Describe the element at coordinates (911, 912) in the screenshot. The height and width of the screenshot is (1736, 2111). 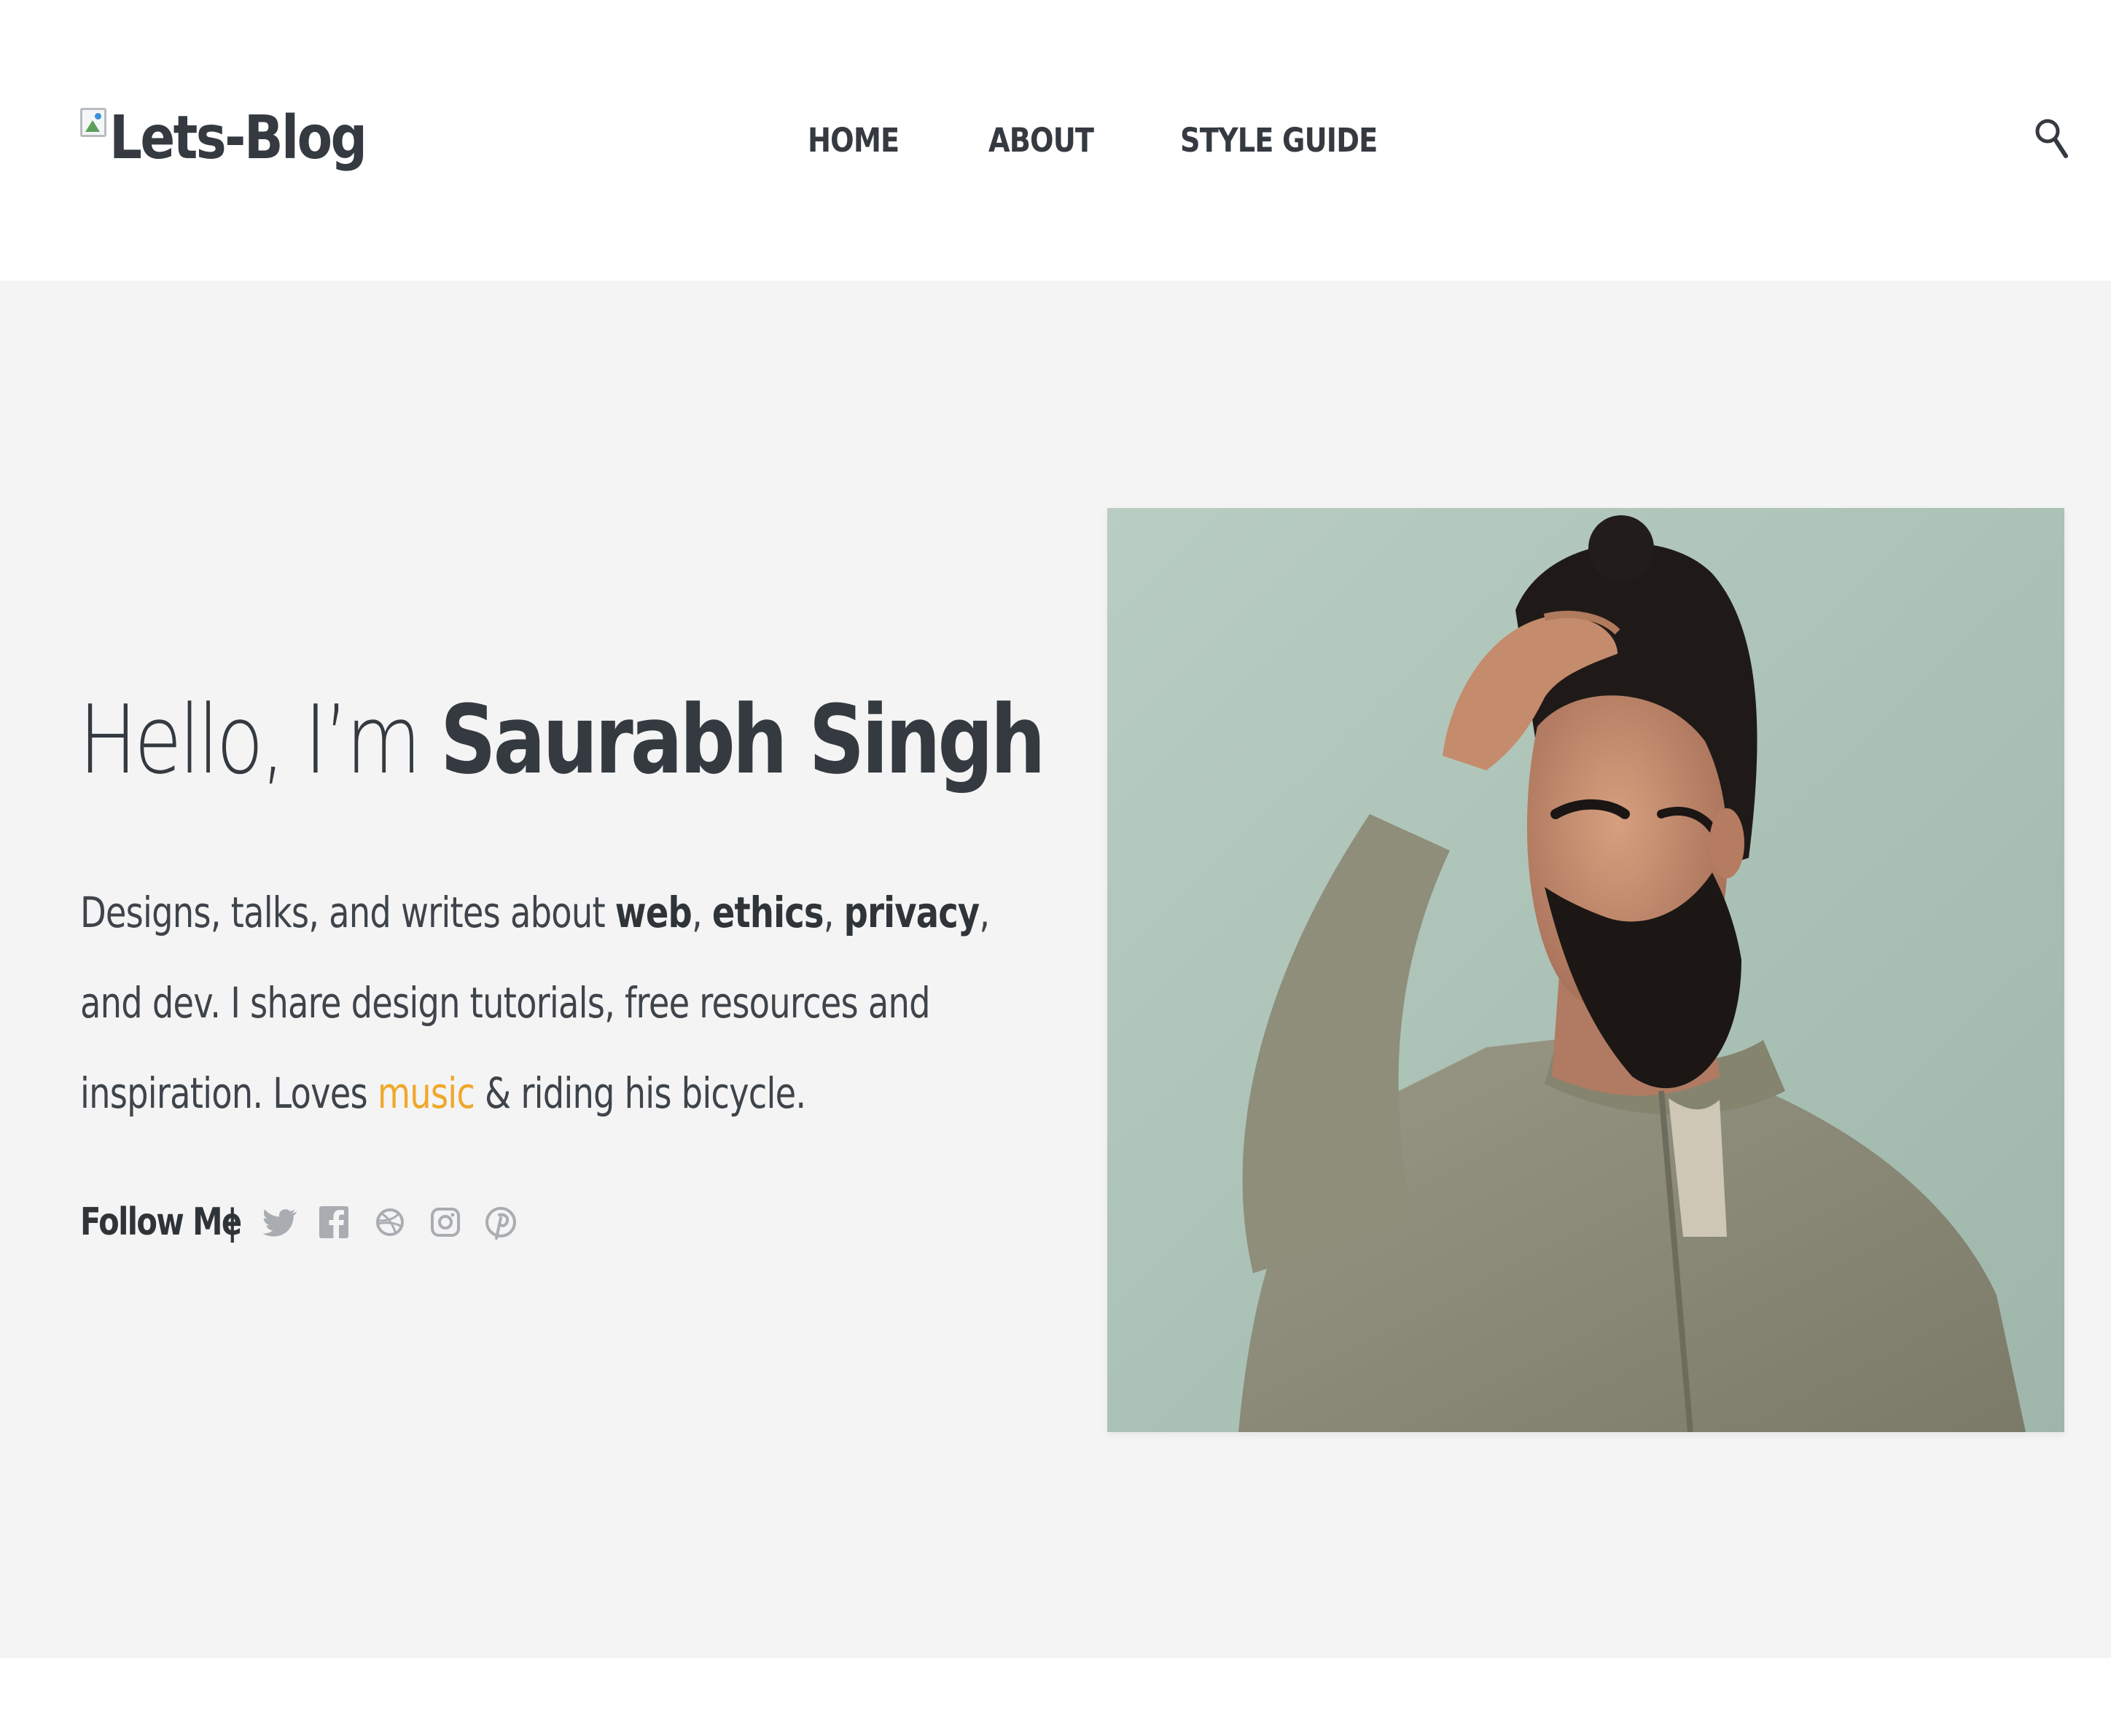
I see `bio-privacy: privacy` at that location.